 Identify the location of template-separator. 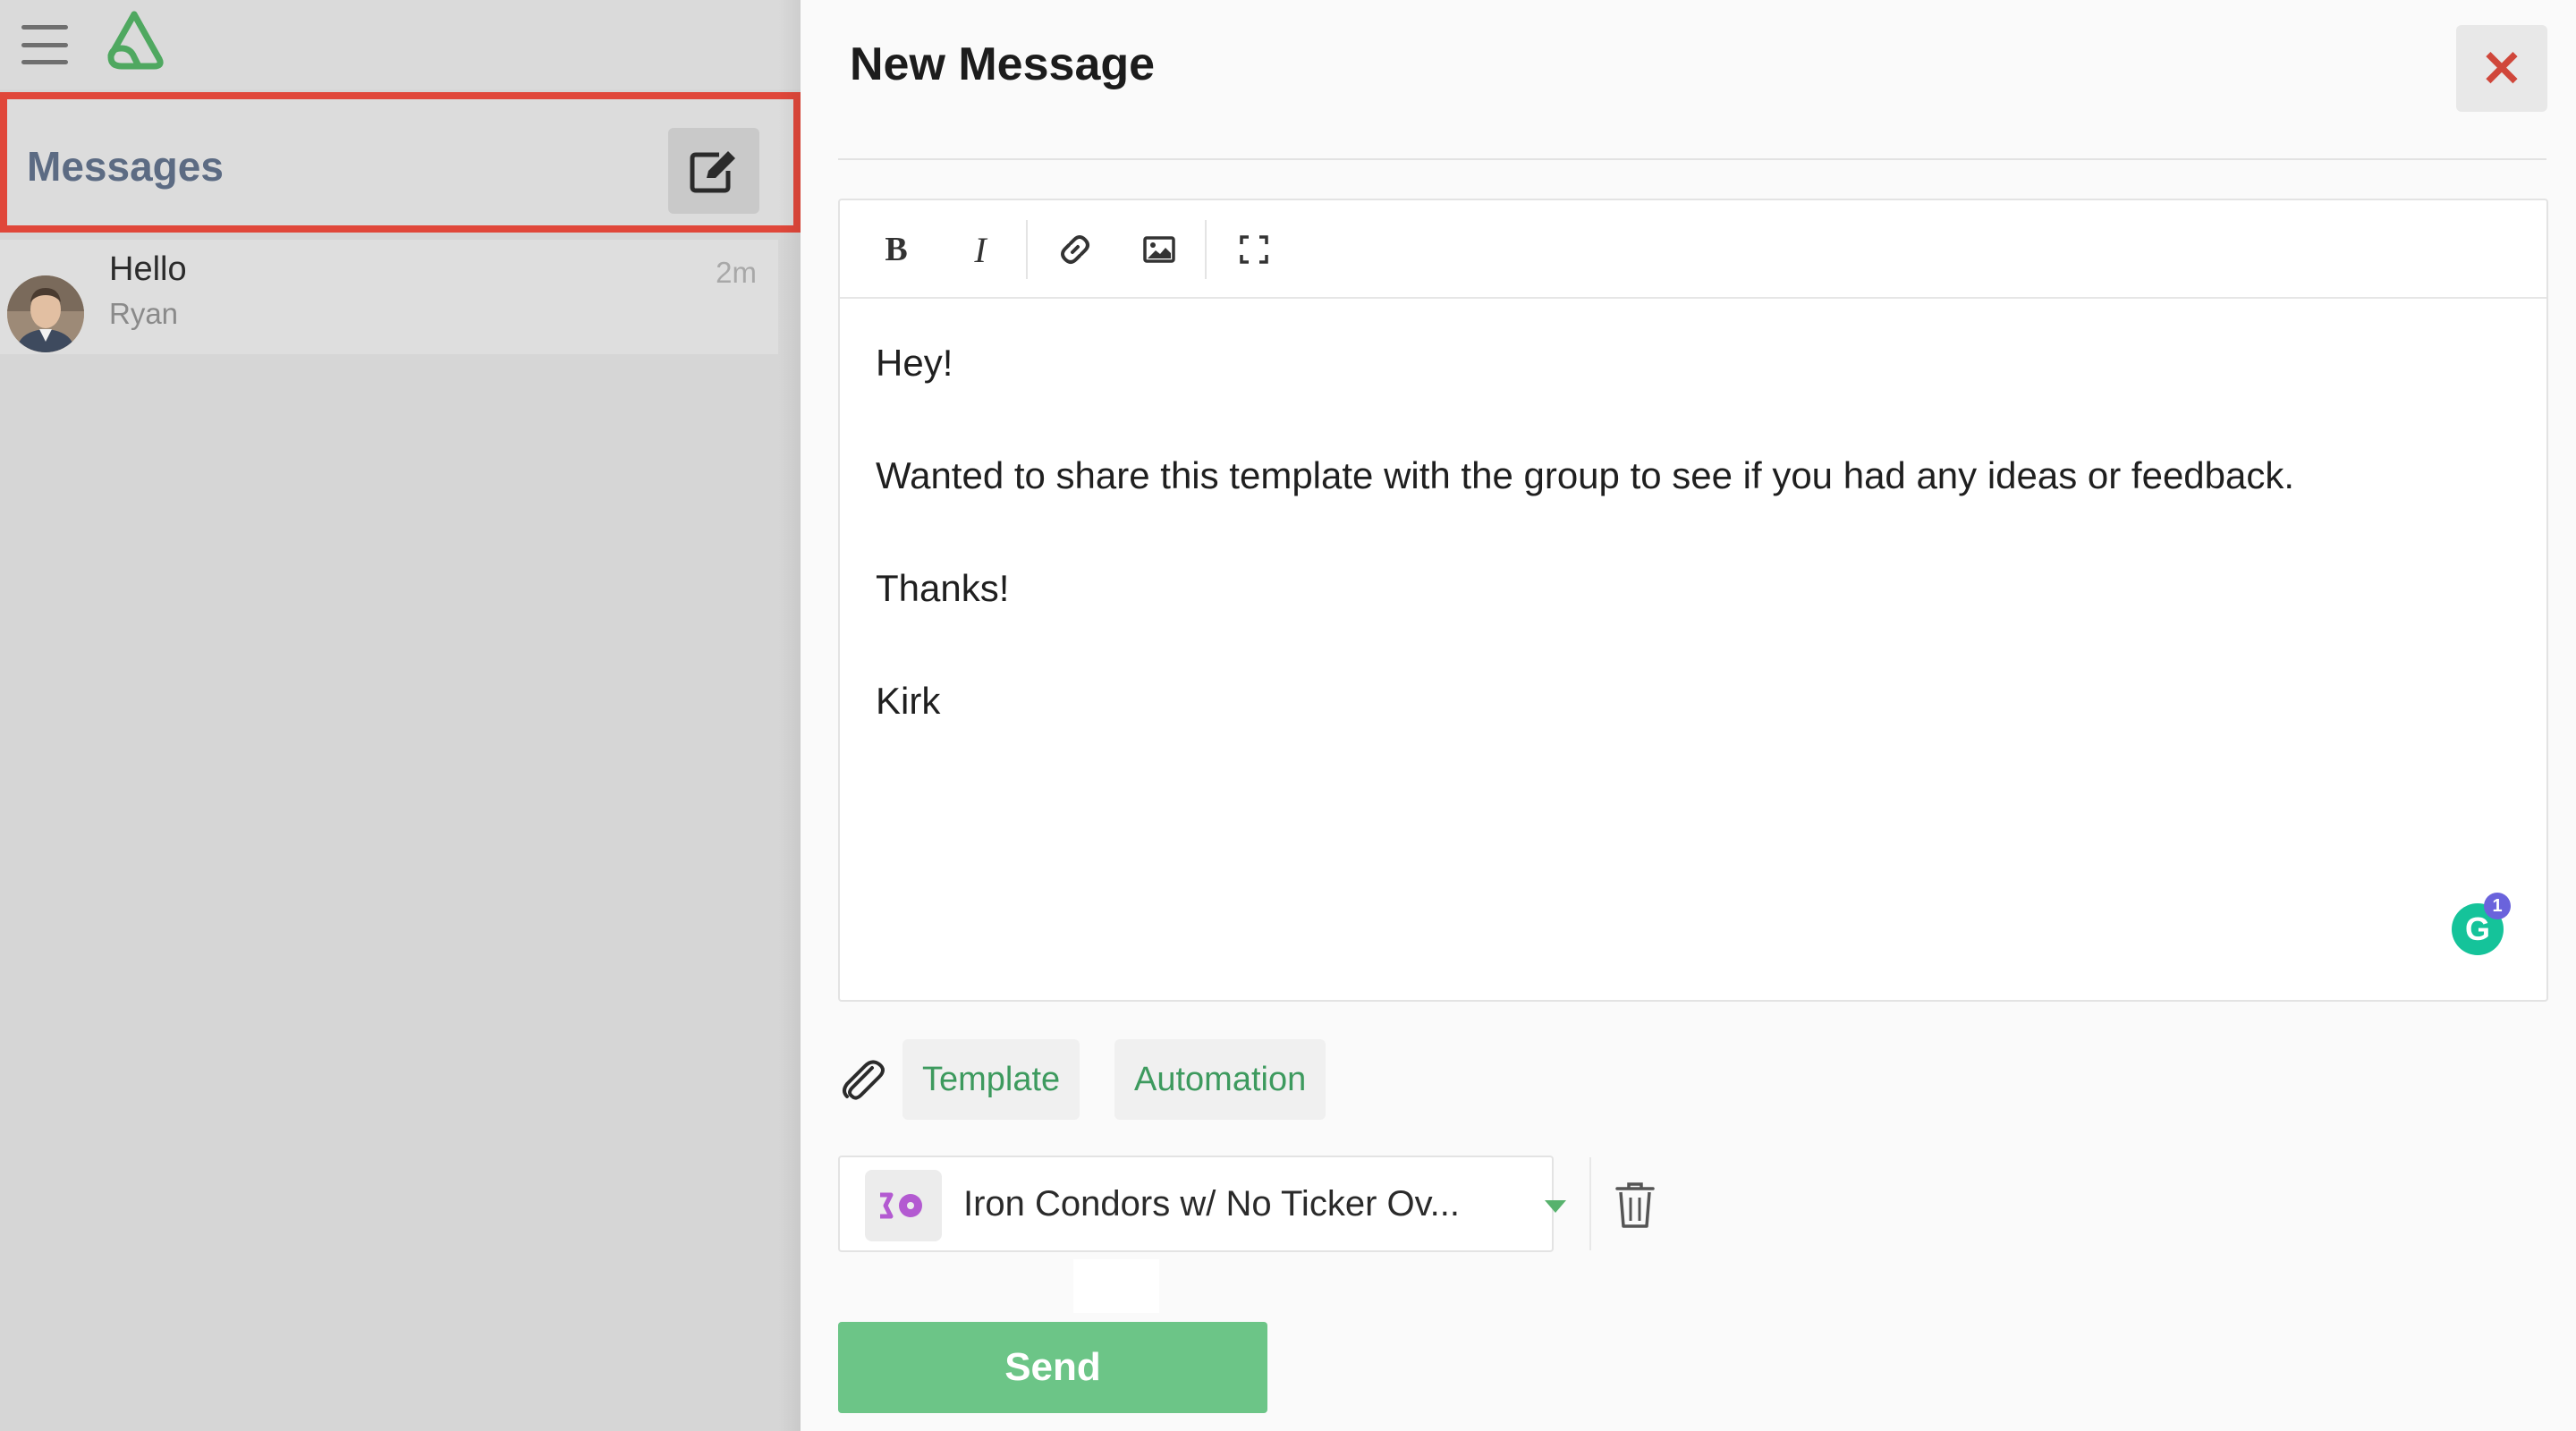
(1590, 1204).